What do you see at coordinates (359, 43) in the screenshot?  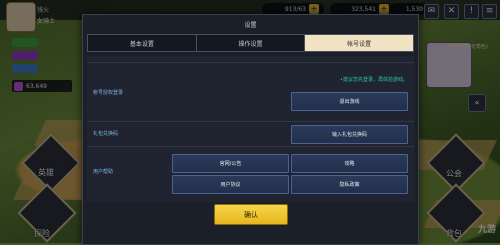 I see `tab-account-settings: 帐号设置` at bounding box center [359, 43].